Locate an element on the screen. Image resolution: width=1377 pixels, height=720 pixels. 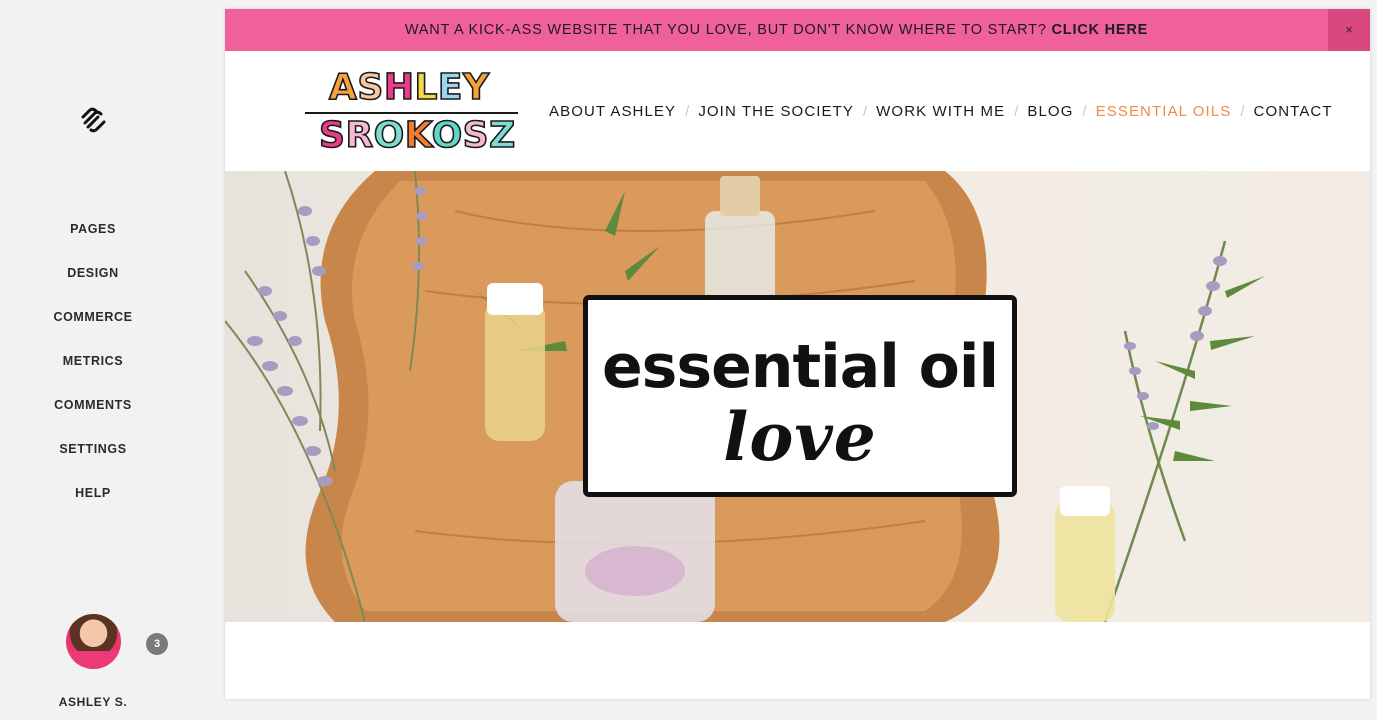
announcement-close-button: × is located at coordinates (1349, 30).